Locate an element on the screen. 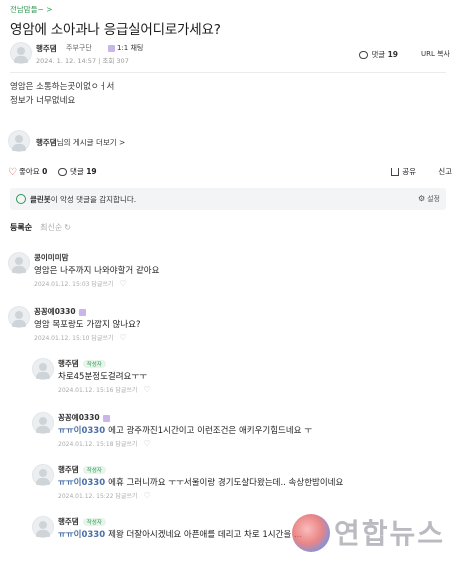 The image size is (455, 563). url-copy-button: URL 복사 is located at coordinates (435, 54).